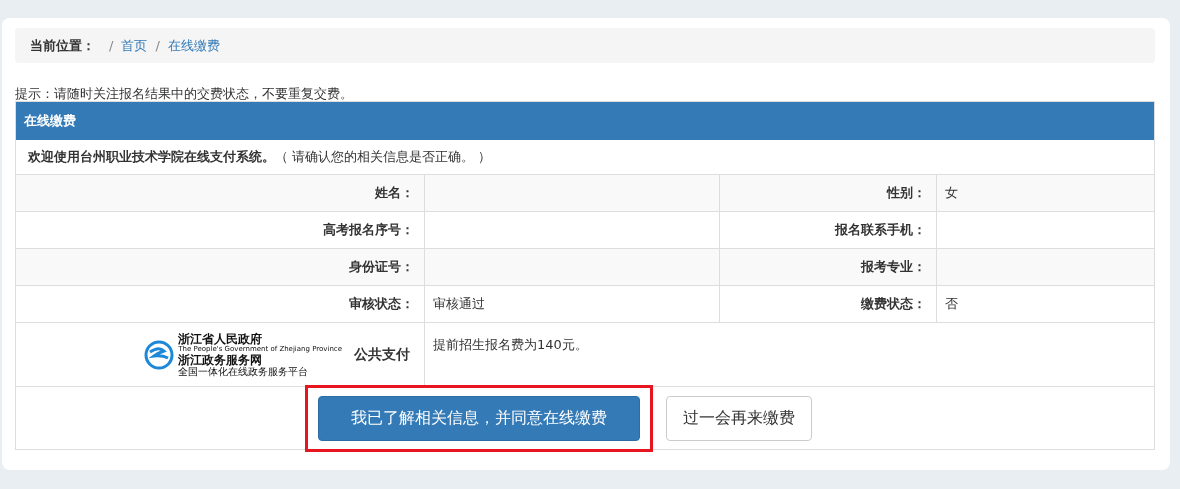 The width and height of the screenshot is (1180, 489). What do you see at coordinates (134, 45) in the screenshot?
I see `breadcrumb-link: 首页` at bounding box center [134, 45].